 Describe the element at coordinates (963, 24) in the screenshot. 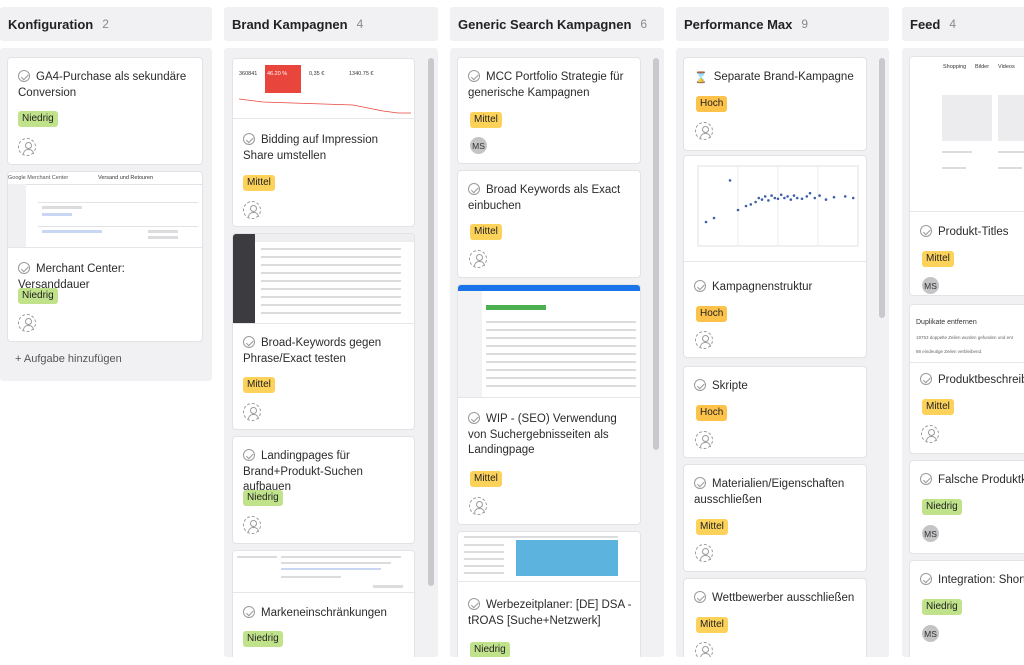

I see `column-header-feed: Feed 4` at that location.